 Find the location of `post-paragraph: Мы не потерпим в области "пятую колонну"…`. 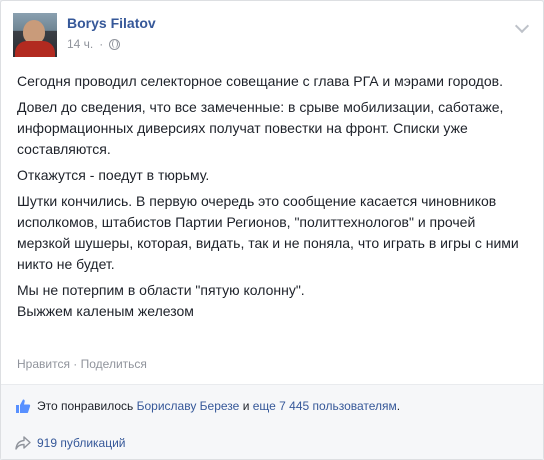

post-paragraph: Мы не потерпим в области "пятую колонну"… is located at coordinates (161, 290).